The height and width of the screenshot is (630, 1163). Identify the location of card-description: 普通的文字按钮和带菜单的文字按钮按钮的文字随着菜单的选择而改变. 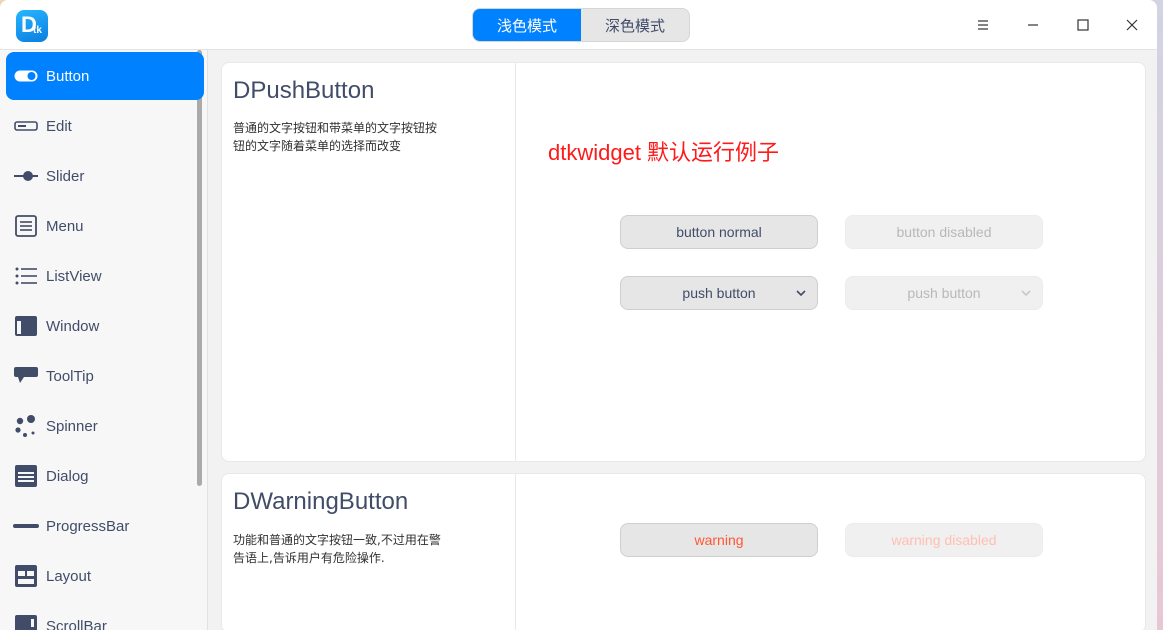
(335, 137).